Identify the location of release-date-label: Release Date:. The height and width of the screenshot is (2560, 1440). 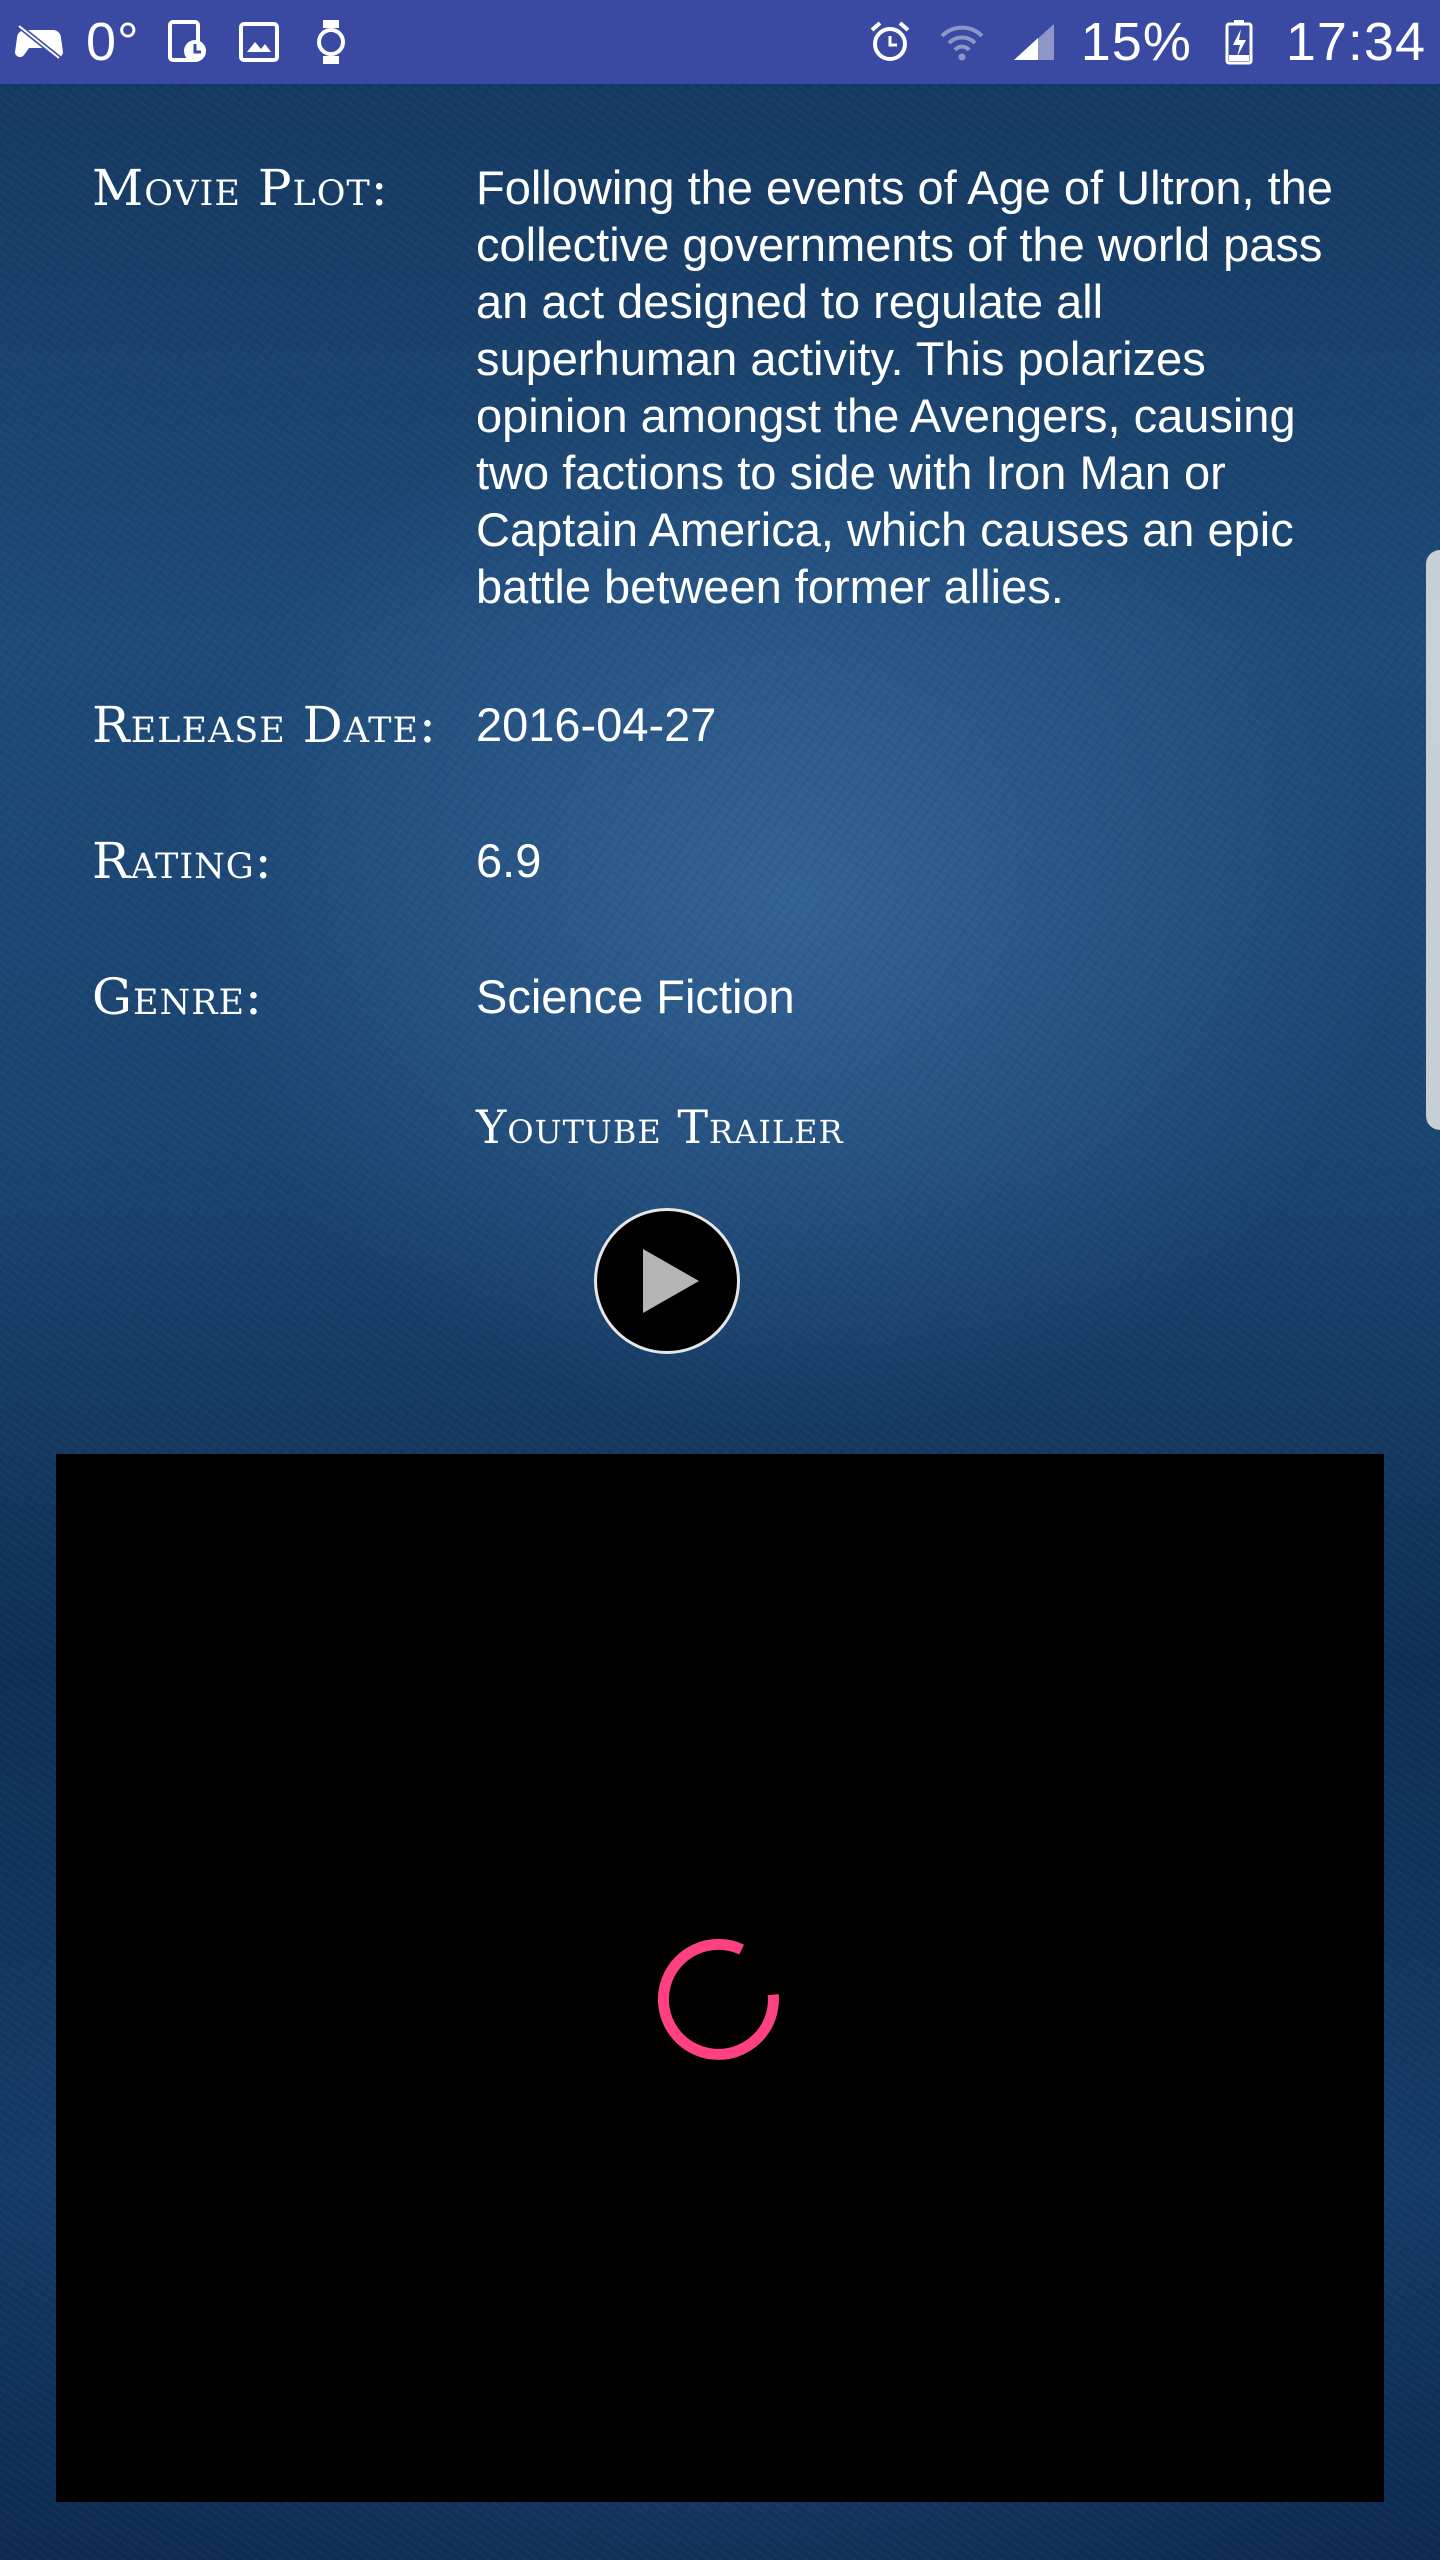
(264, 725).